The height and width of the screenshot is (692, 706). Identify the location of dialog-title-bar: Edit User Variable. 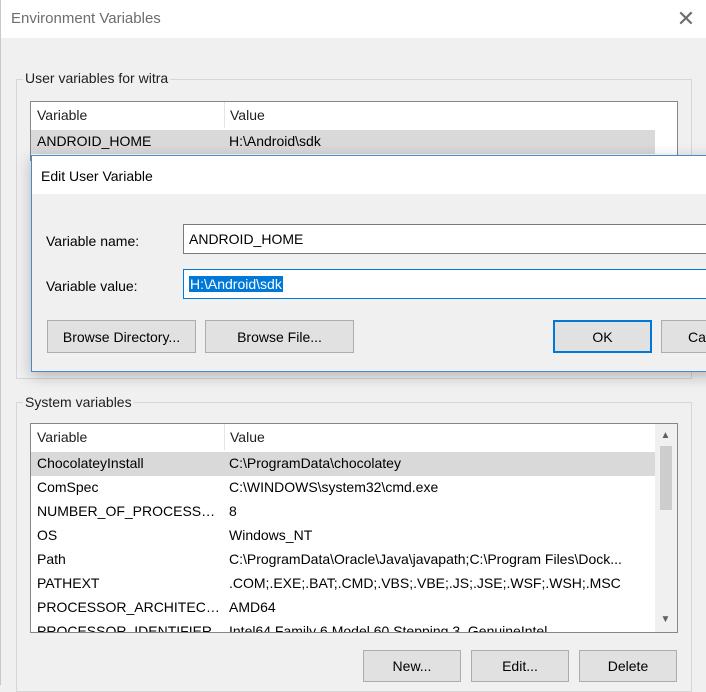
(369, 175).